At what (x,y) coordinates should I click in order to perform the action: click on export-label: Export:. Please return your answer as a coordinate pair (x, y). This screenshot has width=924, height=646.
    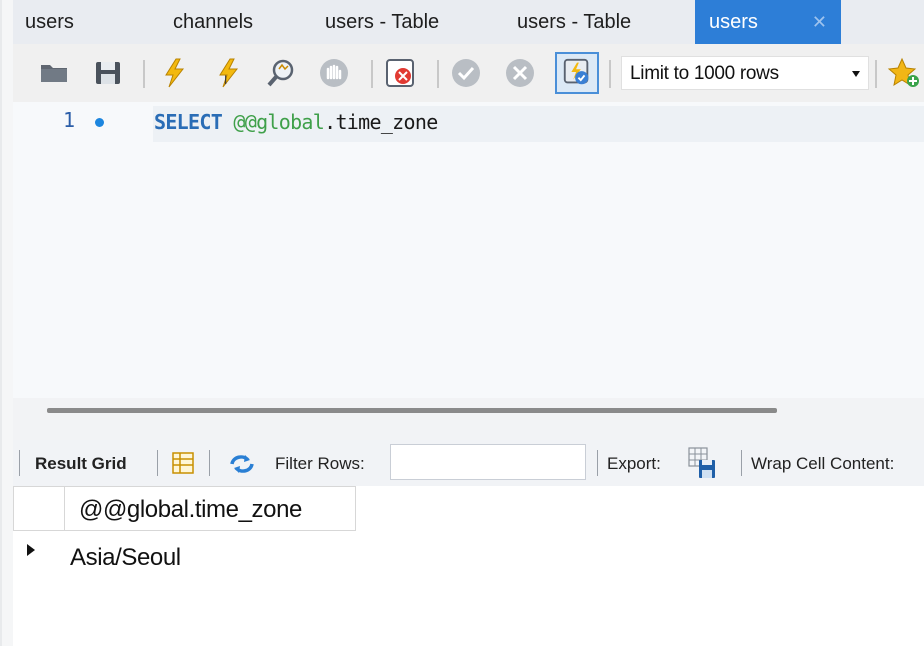
    Looking at the image, I should click on (634, 463).